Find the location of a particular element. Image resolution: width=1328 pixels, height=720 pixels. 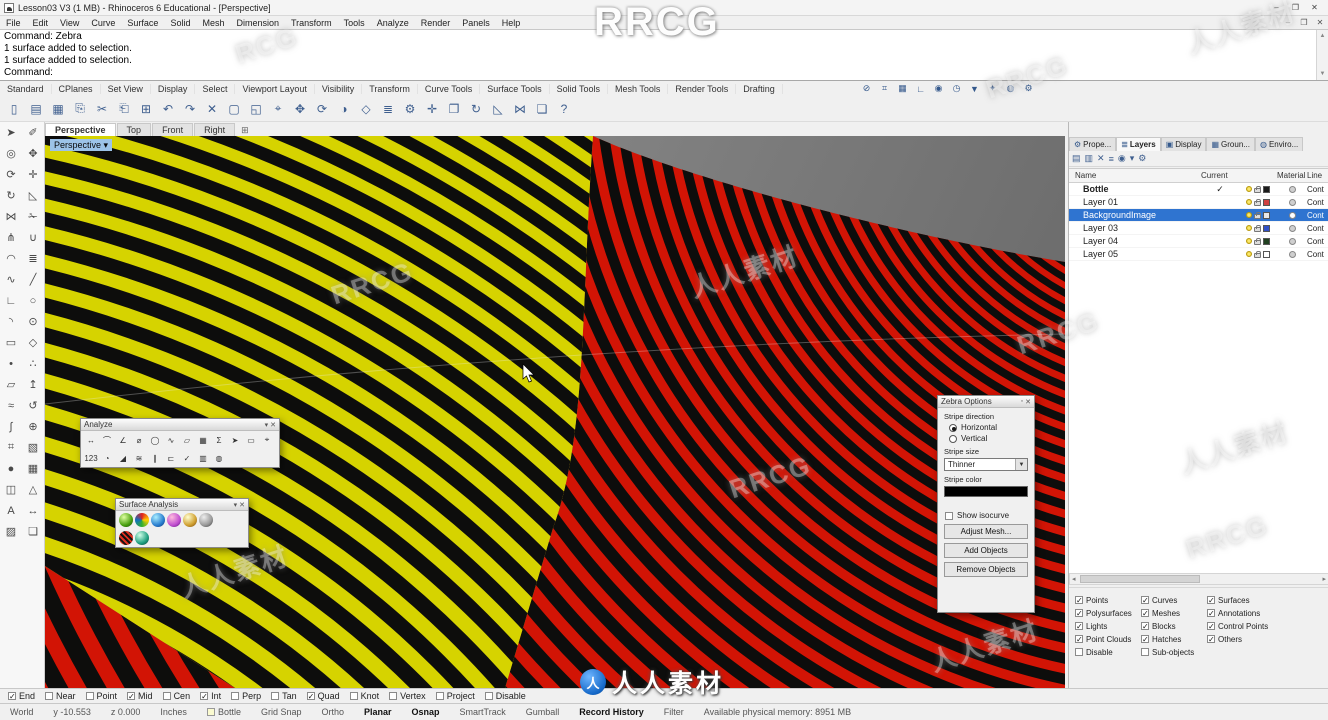

copy-object-icon: ❐ is located at coordinates (454, 109).